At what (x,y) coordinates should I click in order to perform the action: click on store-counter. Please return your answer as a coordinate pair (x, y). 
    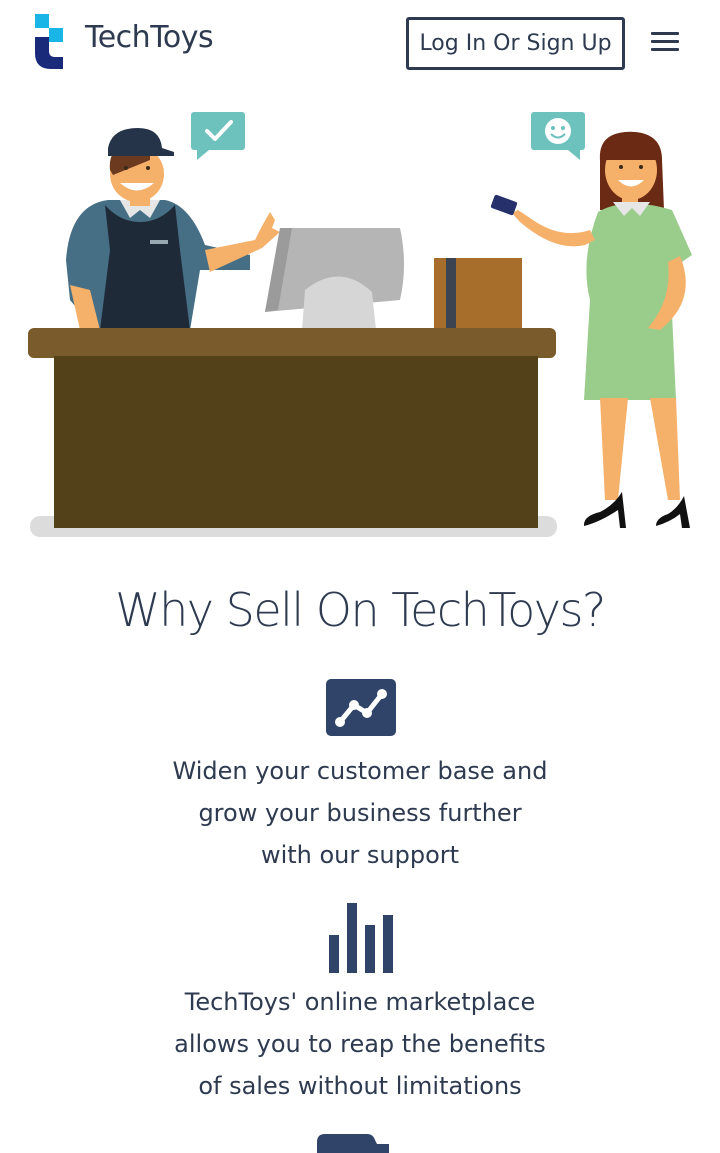
    Looking at the image, I should click on (292, 428).